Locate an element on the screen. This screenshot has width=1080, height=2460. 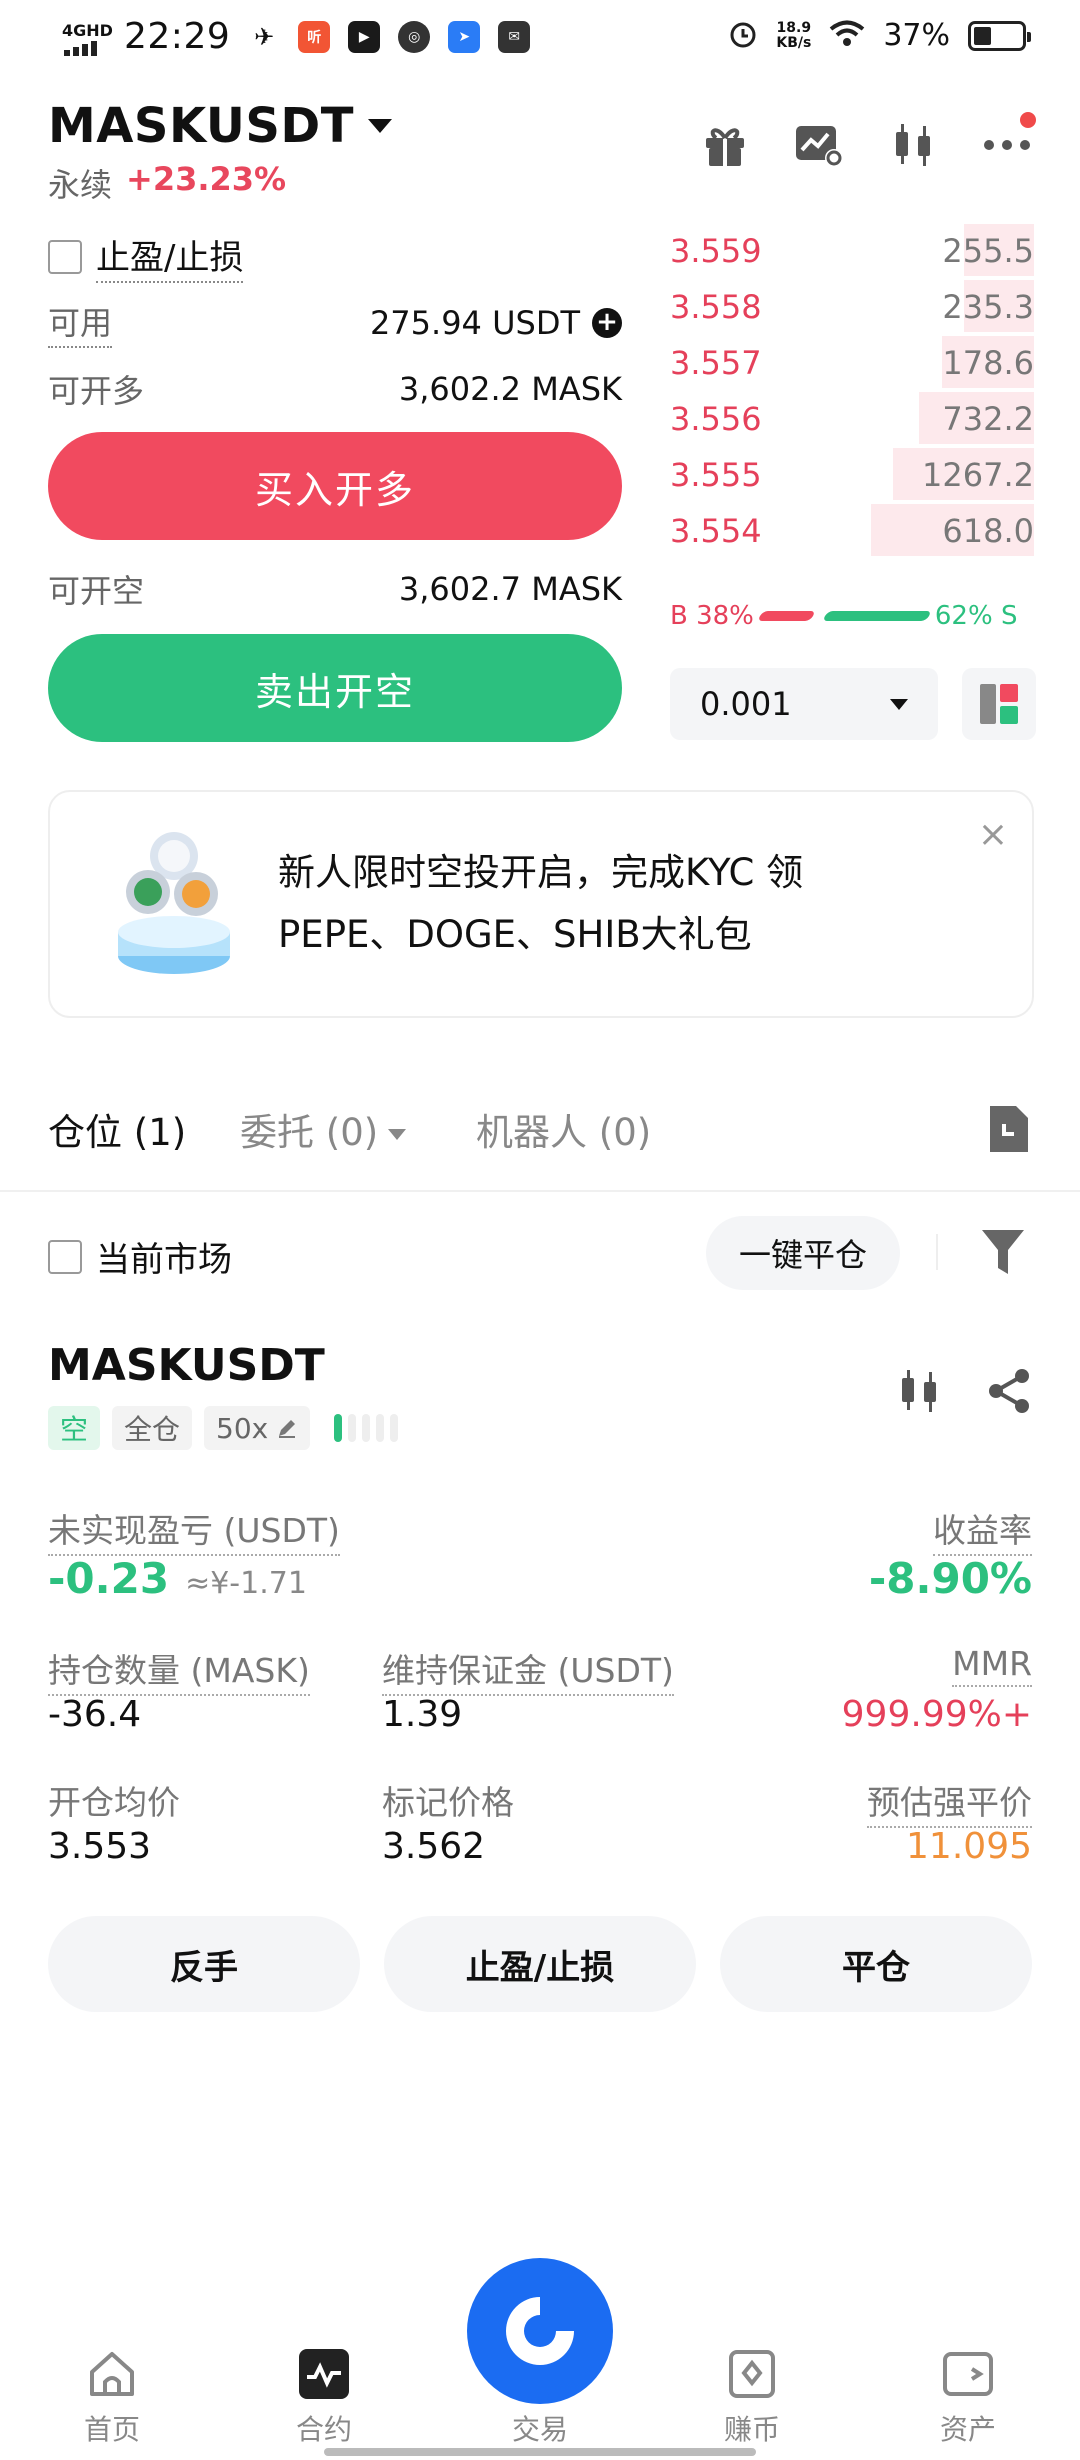
nav-futures: 合约 is located at coordinates (324, 2398).